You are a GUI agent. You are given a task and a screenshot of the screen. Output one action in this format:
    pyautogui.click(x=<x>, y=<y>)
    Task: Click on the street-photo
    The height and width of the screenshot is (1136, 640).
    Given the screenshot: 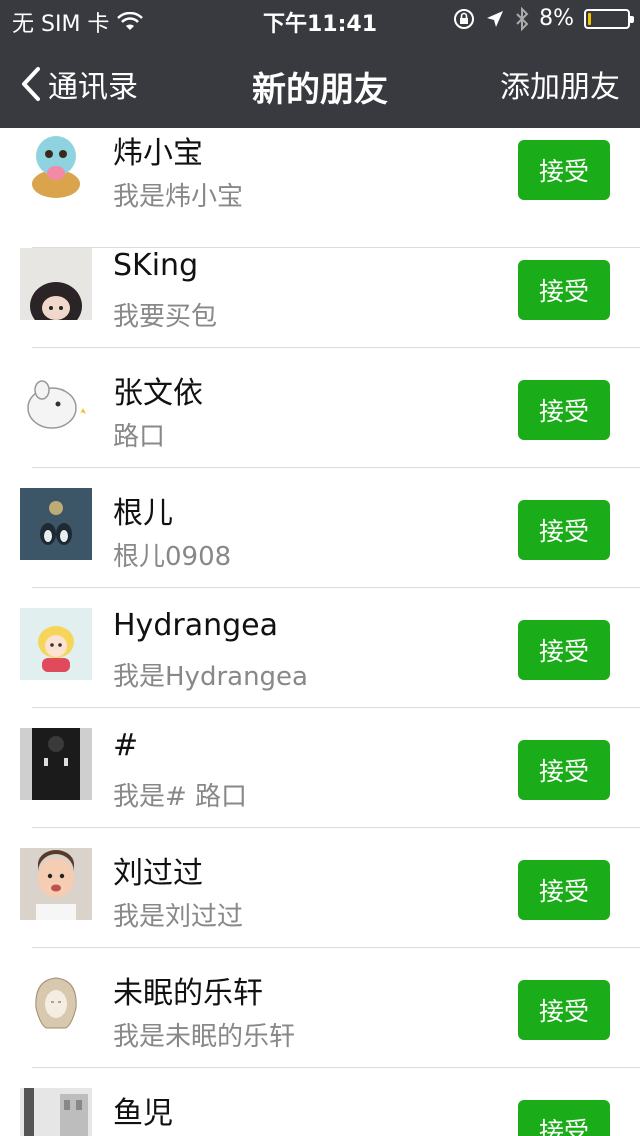 What is the action you would take?
    pyautogui.click(x=56, y=1112)
    